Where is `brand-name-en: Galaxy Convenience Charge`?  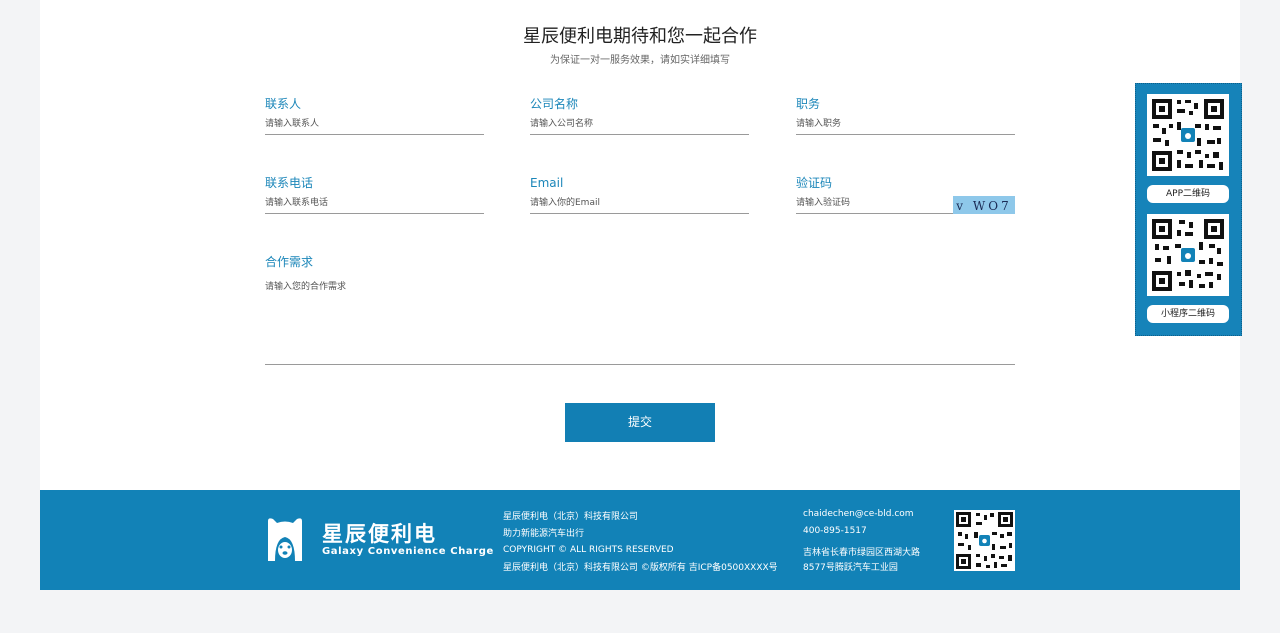
brand-name-en: Galaxy Convenience Charge is located at coordinates (408, 551).